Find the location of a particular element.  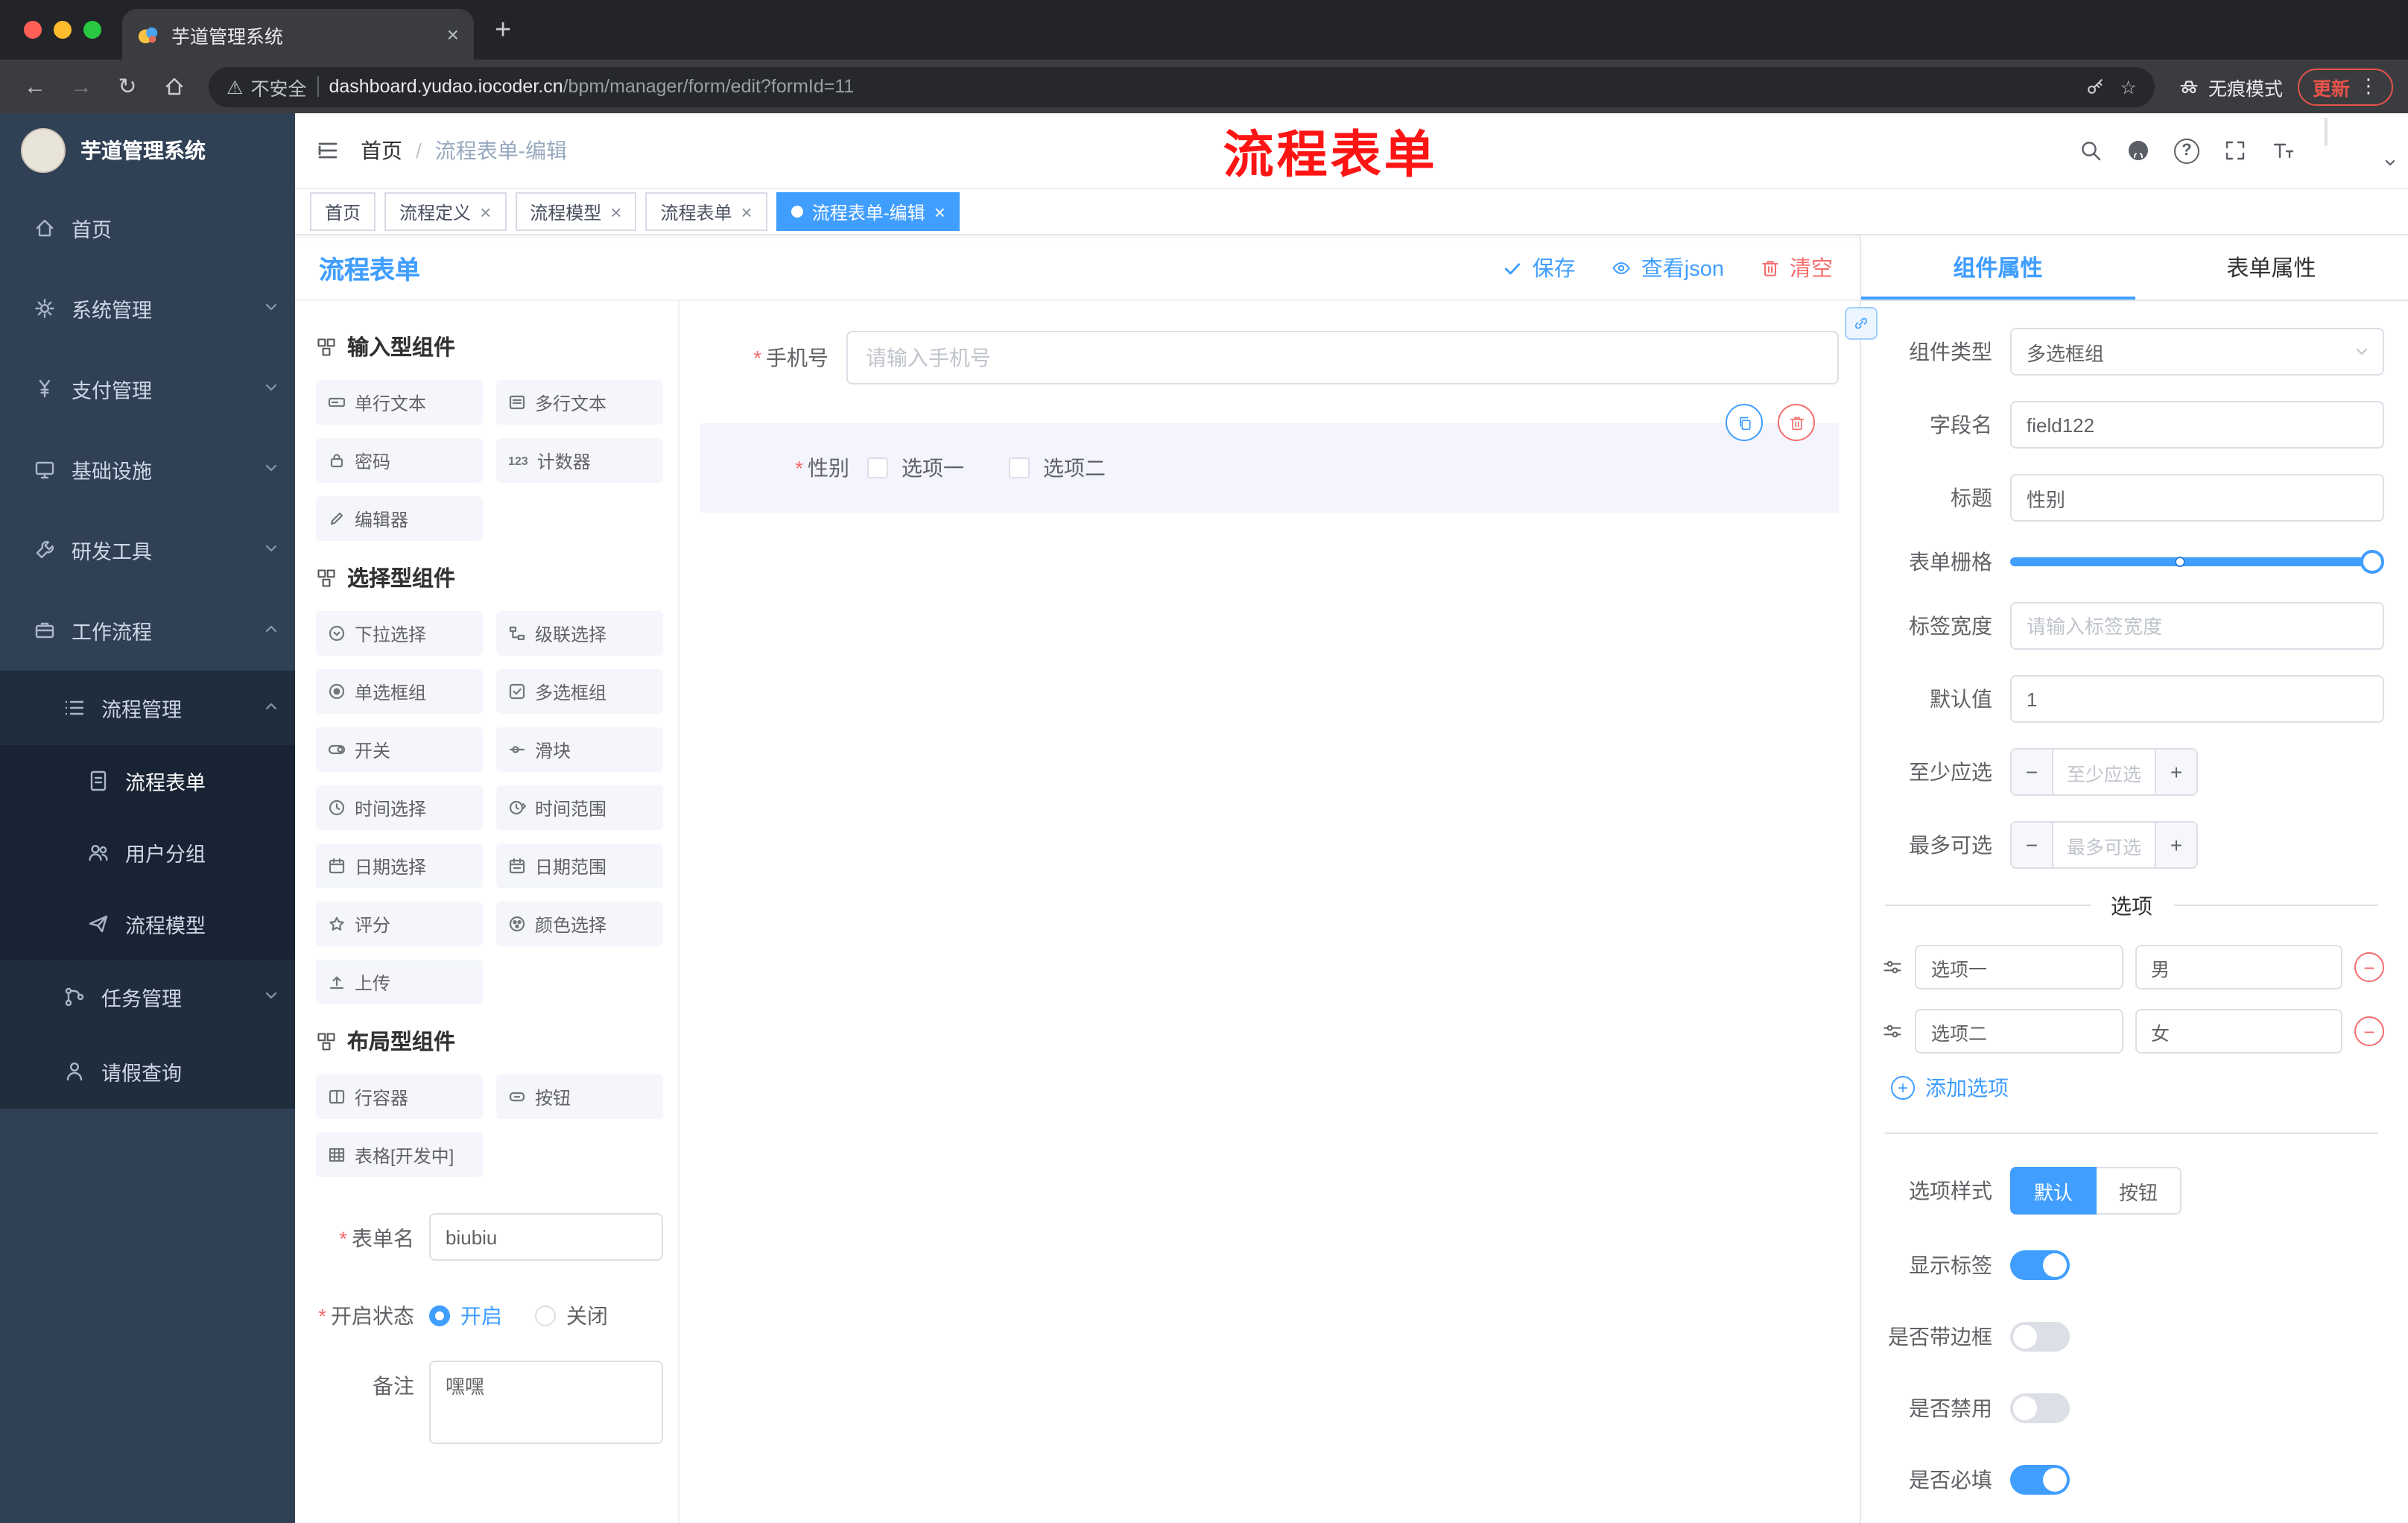

bookmark-star-icon: ☆ is located at coordinates (2128, 87).